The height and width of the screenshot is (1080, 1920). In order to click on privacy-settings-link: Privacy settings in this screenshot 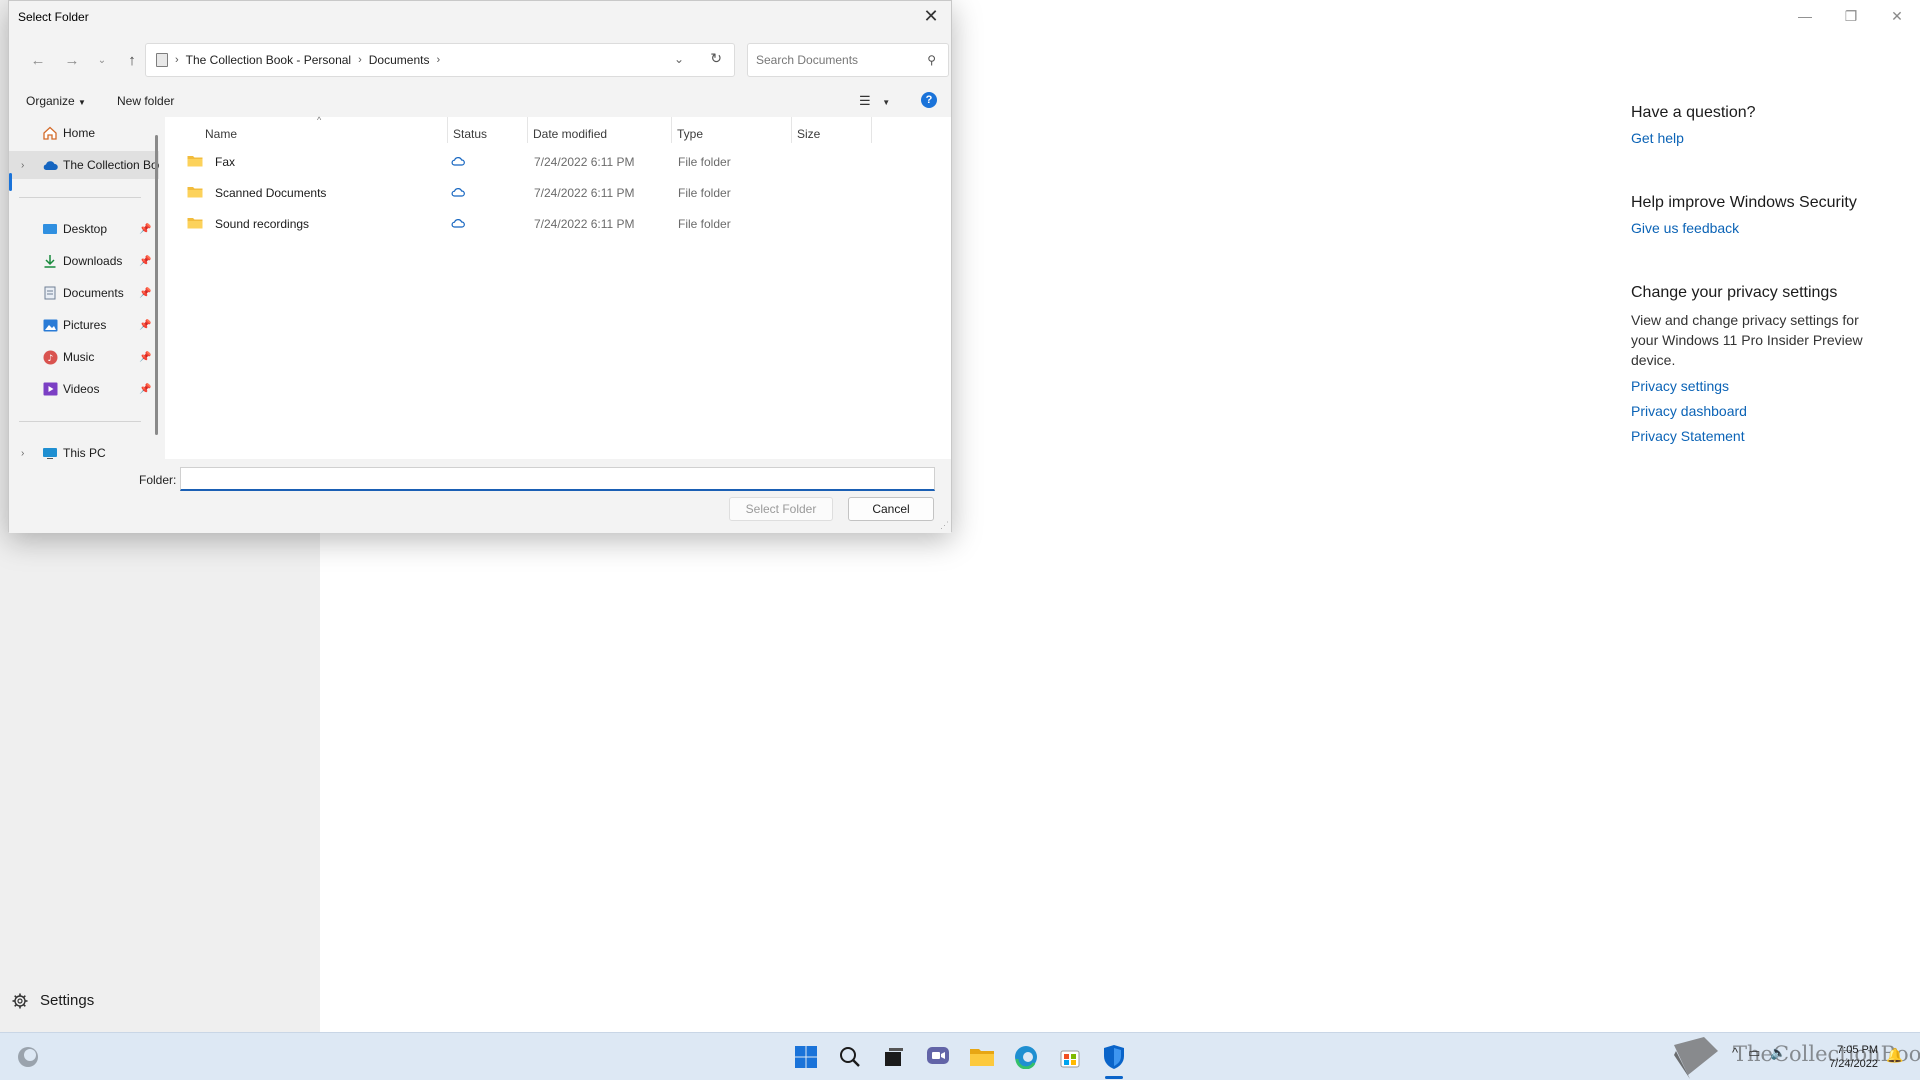, I will do `click(1751, 386)`.